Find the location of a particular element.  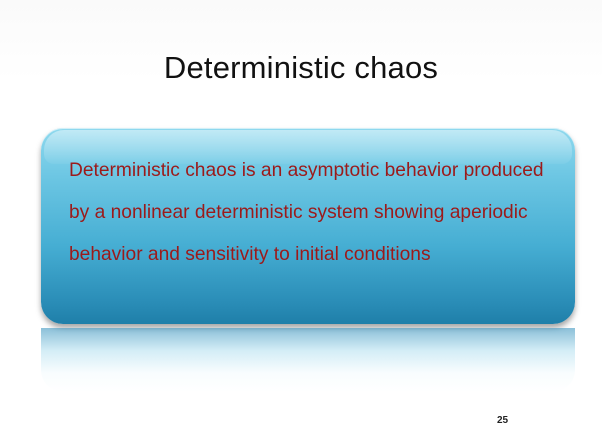

callout-reflection is located at coordinates (308, 360).